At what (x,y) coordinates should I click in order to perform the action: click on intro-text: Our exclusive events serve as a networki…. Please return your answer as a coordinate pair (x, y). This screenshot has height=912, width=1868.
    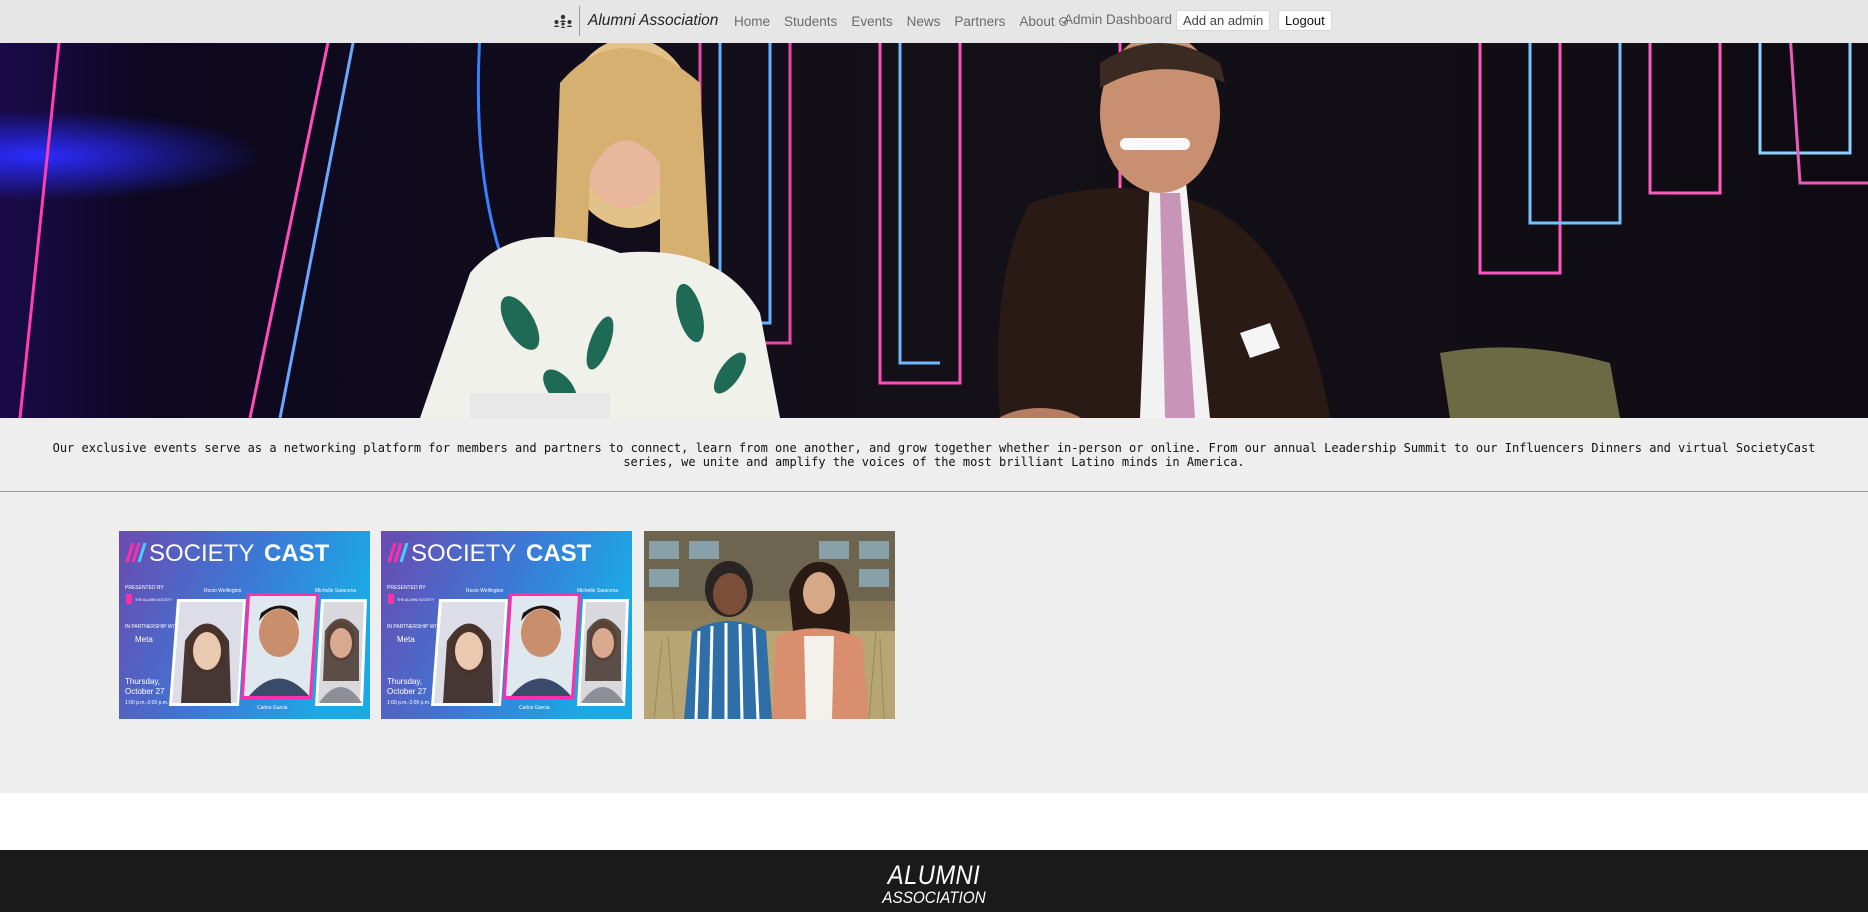
    Looking at the image, I should click on (934, 454).